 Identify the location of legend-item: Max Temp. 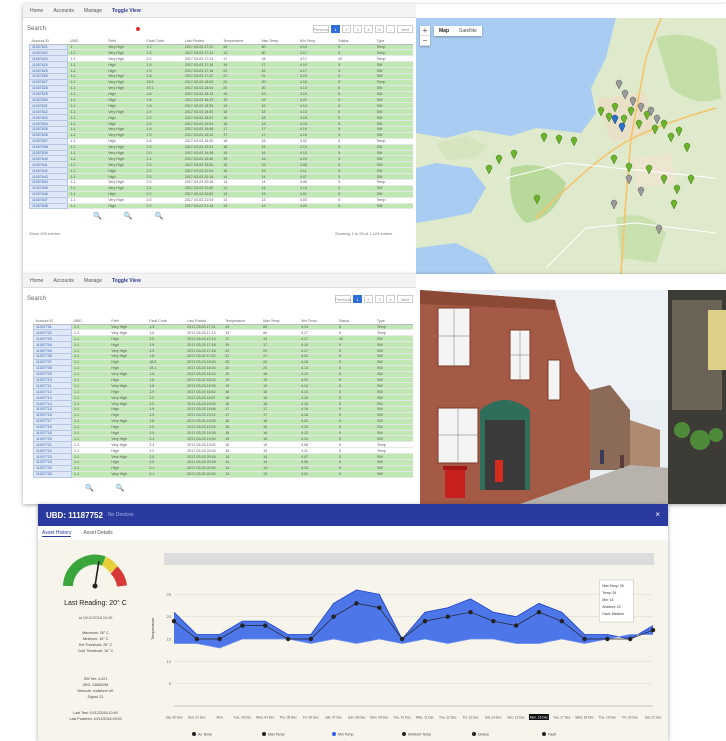
(276, 735).